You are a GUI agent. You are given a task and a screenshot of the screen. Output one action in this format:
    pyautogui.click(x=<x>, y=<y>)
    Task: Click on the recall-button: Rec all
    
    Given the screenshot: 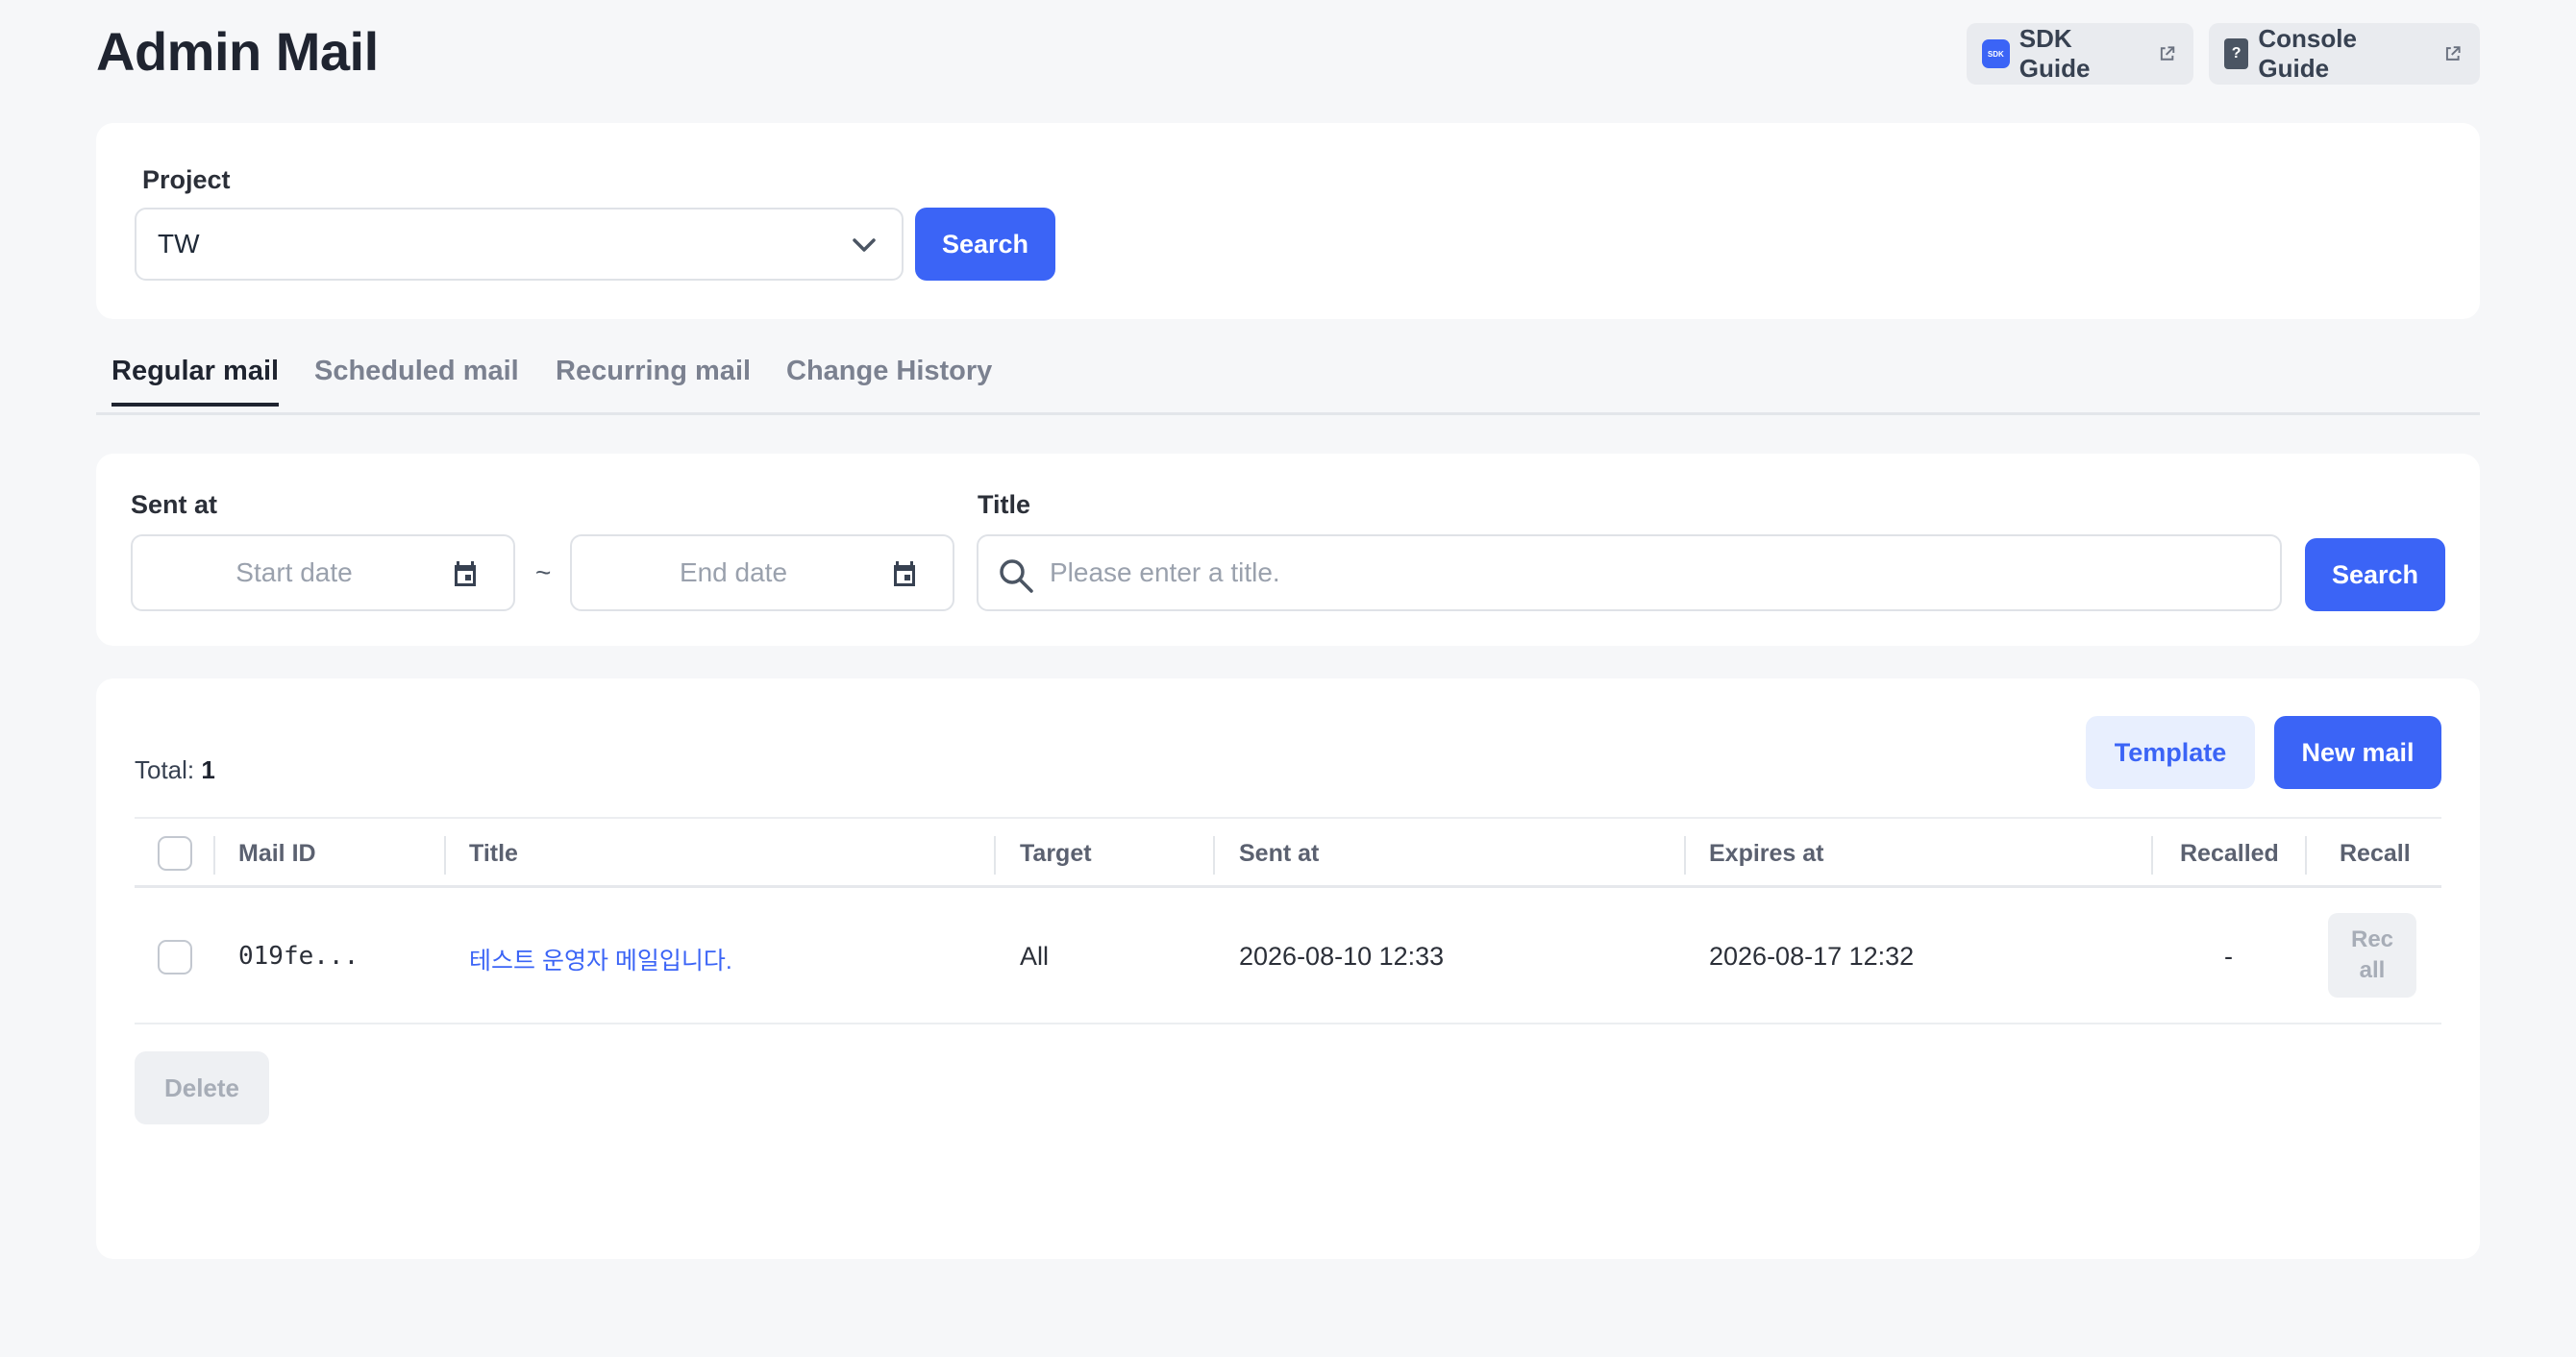 What is the action you would take?
    pyautogui.click(x=2372, y=955)
    